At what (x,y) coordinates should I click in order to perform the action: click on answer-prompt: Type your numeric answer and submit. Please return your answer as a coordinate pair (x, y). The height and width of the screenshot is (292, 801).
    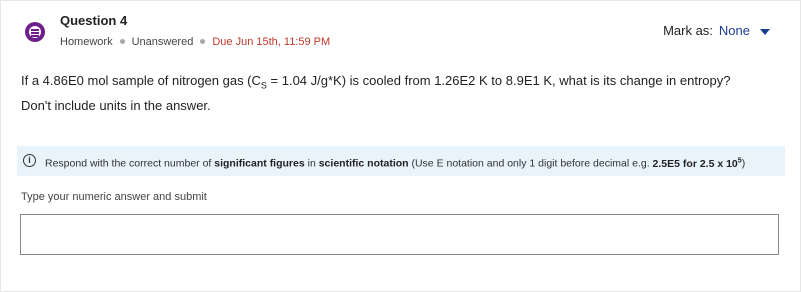
    Looking at the image, I should click on (114, 197).